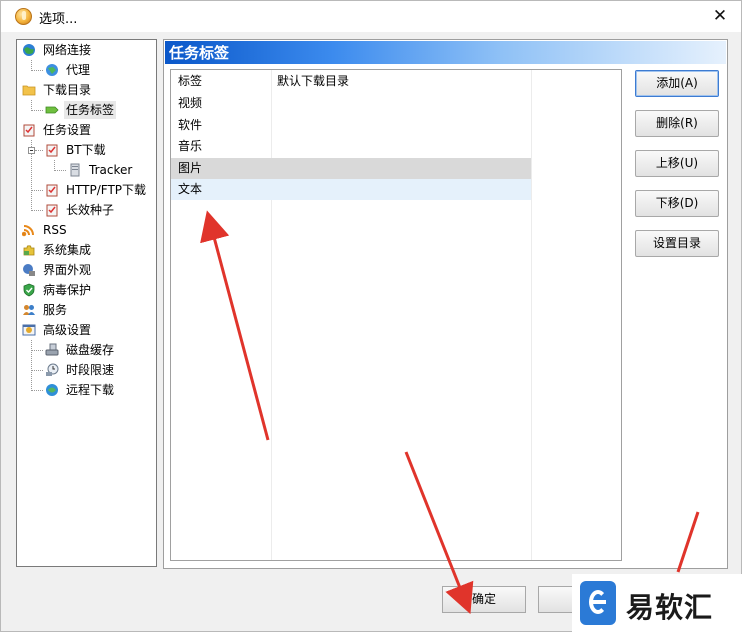 The height and width of the screenshot is (632, 742). I want to click on watermark-text: 易软汇, so click(670, 607).